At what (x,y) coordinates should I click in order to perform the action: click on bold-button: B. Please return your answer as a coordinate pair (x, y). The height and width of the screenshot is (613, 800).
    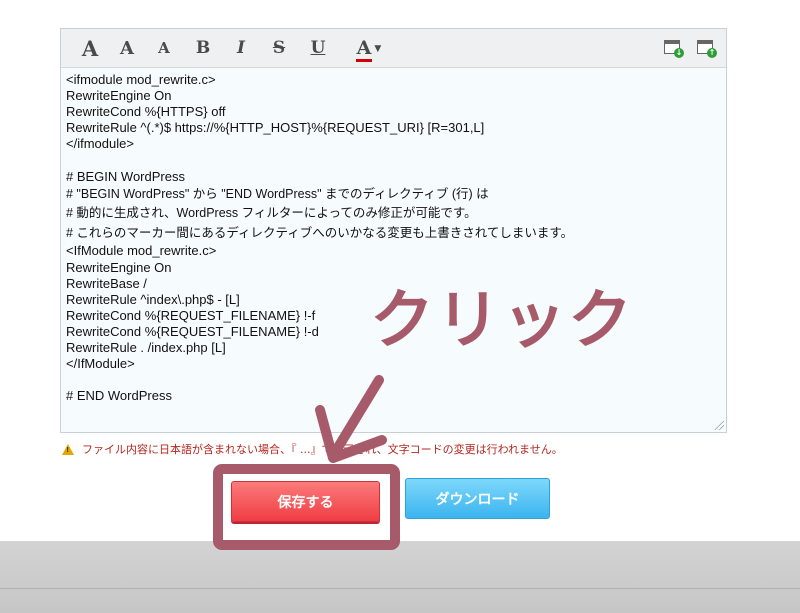
    Looking at the image, I should click on (203, 48).